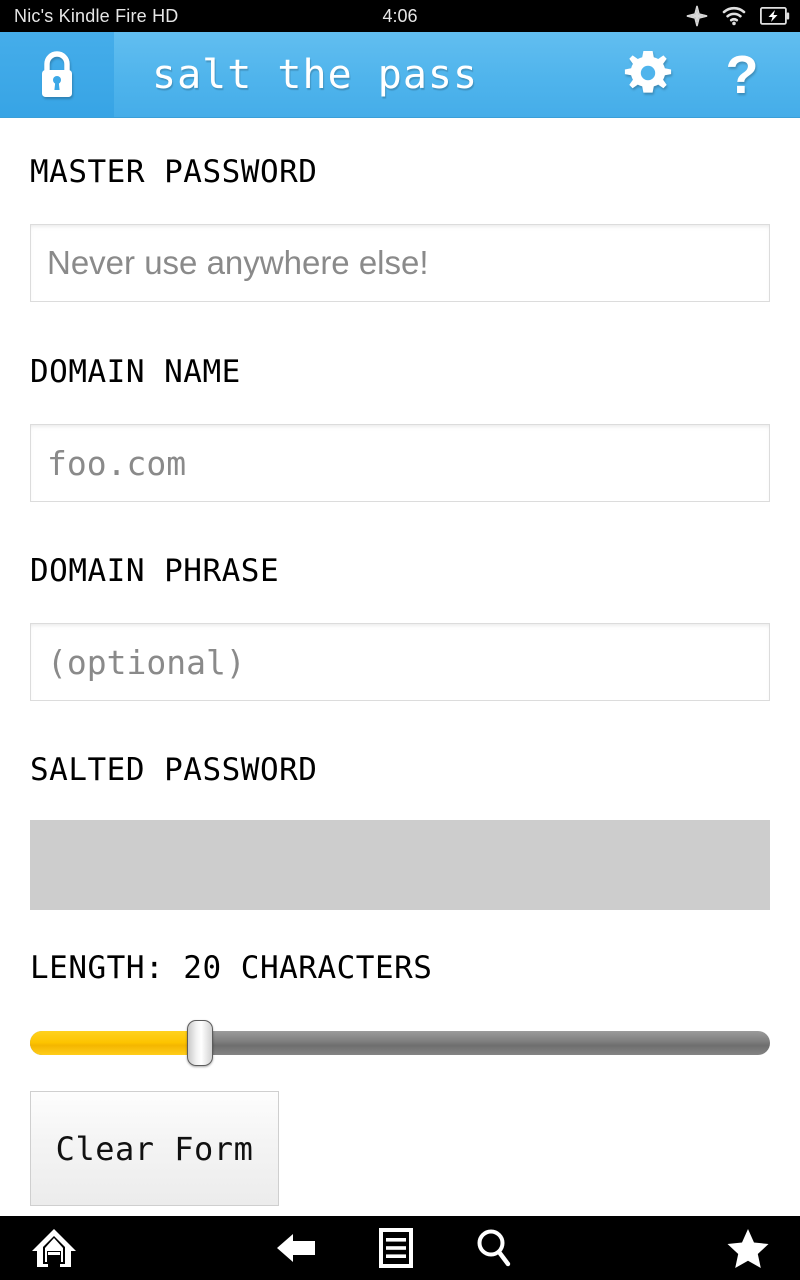 Image resolution: width=800 pixels, height=1280 pixels. I want to click on master-password-label: MASTER PASSWORD, so click(174, 172).